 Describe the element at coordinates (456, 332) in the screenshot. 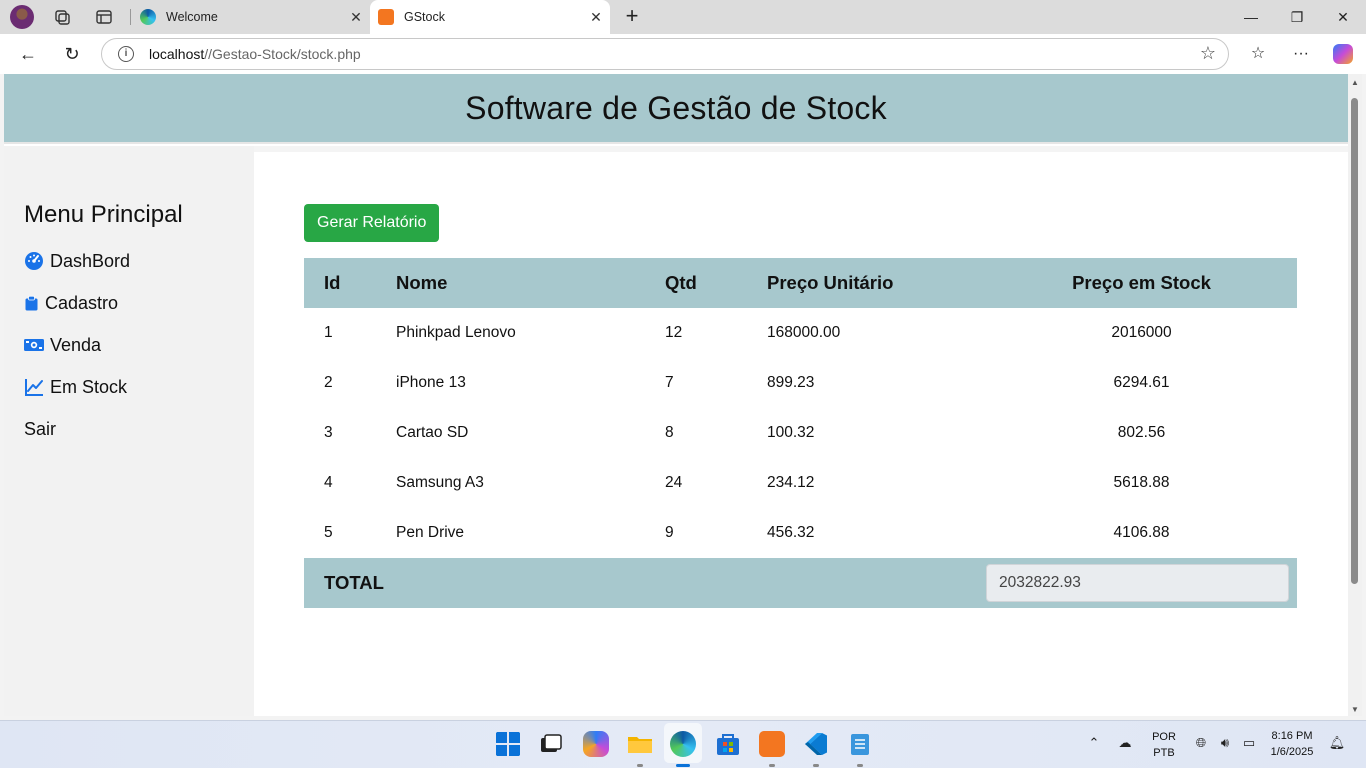

I see `cell-nome: Phinkpad Lenovo` at that location.